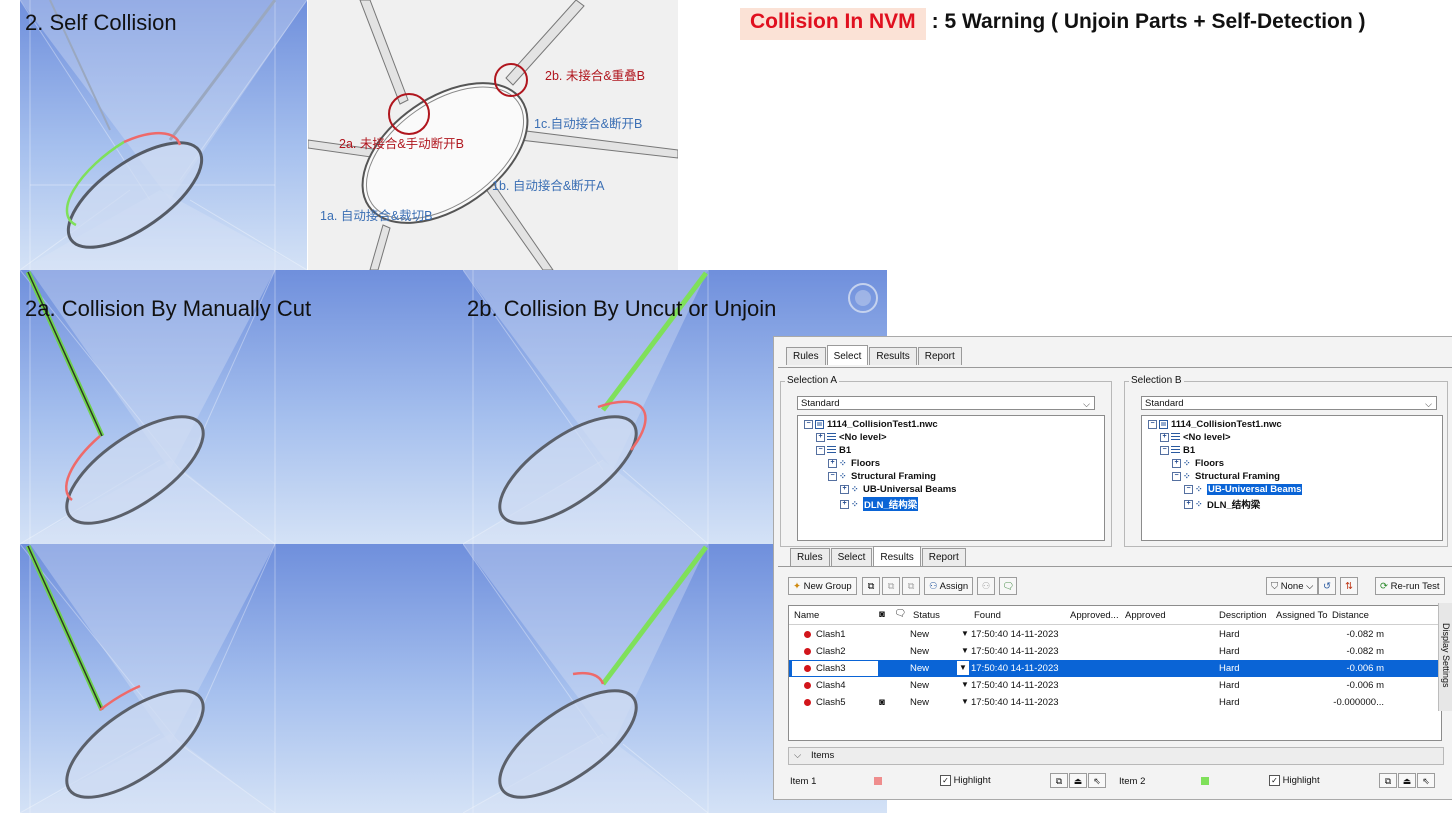  What do you see at coordinates (819, 424) in the screenshot?
I see `file-icon` at bounding box center [819, 424].